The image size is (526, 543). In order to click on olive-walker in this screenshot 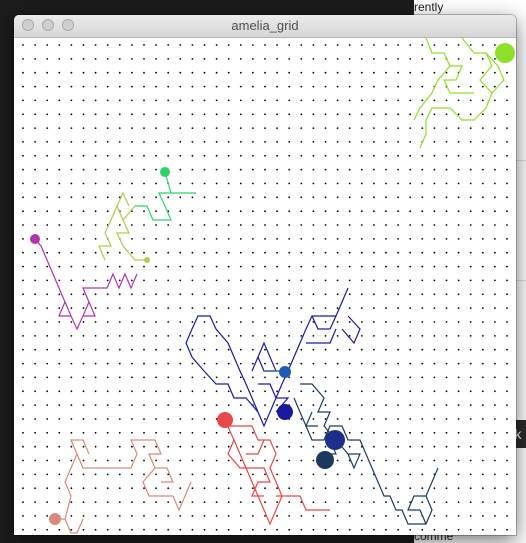, I will do `click(124, 227)`.